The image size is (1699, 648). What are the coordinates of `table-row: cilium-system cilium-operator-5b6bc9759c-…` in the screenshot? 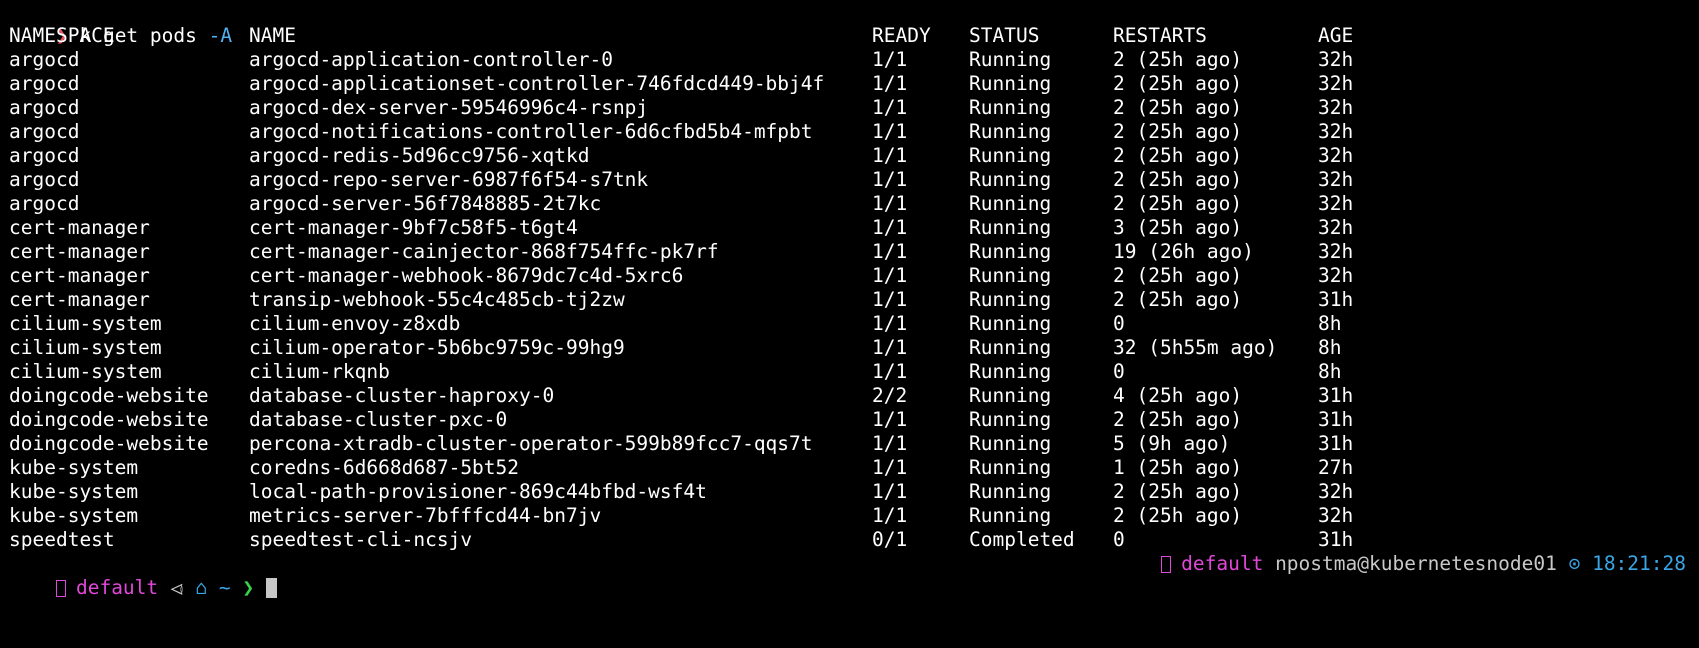 It's located at (854, 348).